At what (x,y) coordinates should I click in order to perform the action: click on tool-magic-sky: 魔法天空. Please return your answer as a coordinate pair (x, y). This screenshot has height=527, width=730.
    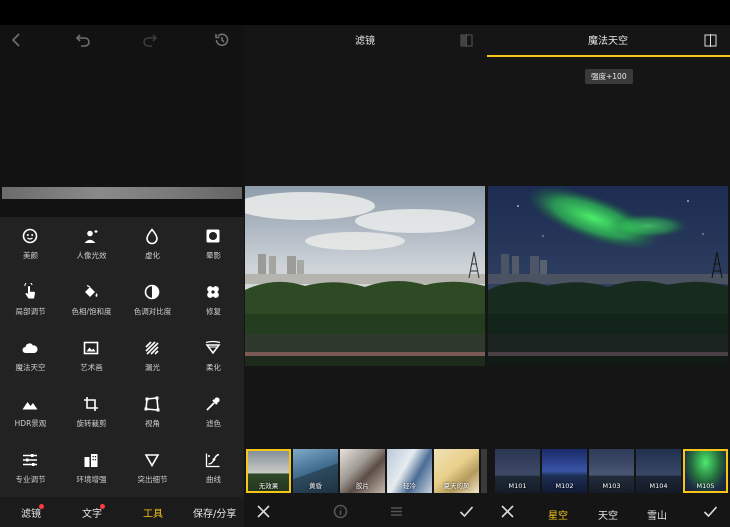
    Looking at the image, I should click on (30, 357).